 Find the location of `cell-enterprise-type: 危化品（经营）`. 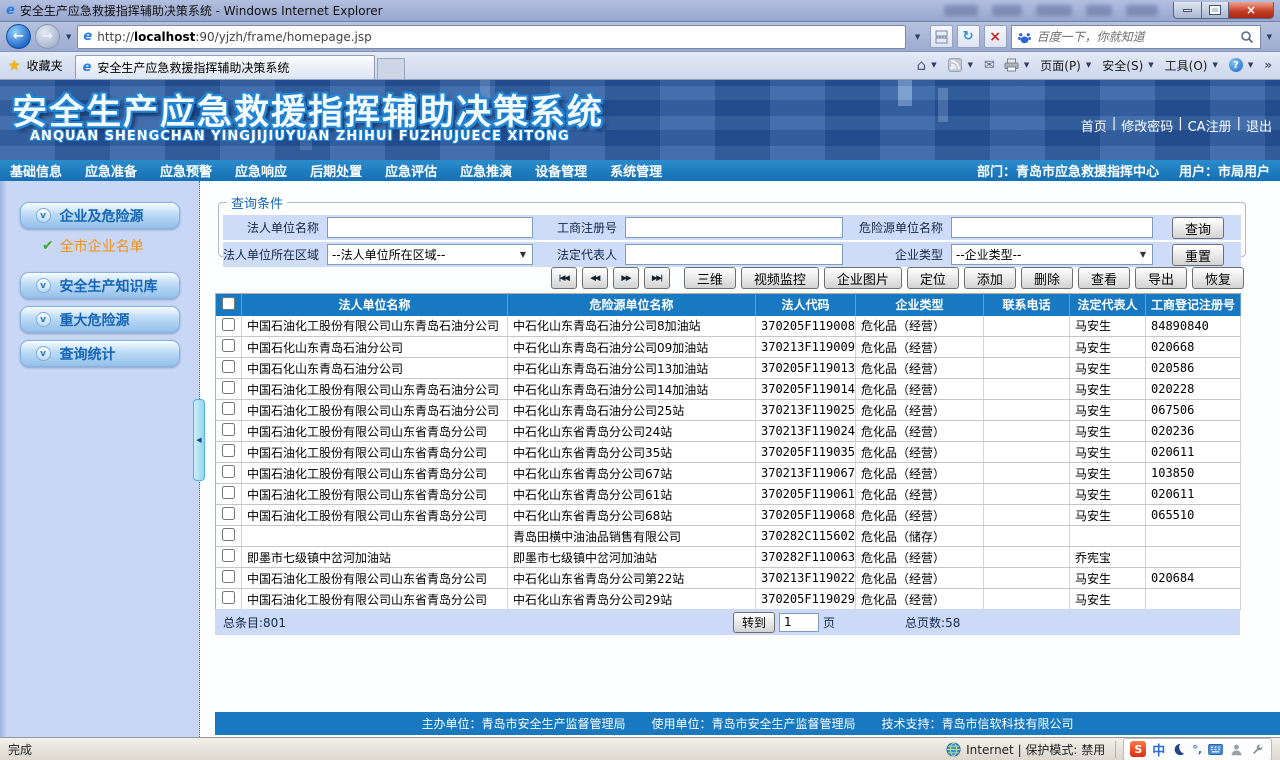

cell-enterprise-type: 危化品（经营） is located at coordinates (919, 557).